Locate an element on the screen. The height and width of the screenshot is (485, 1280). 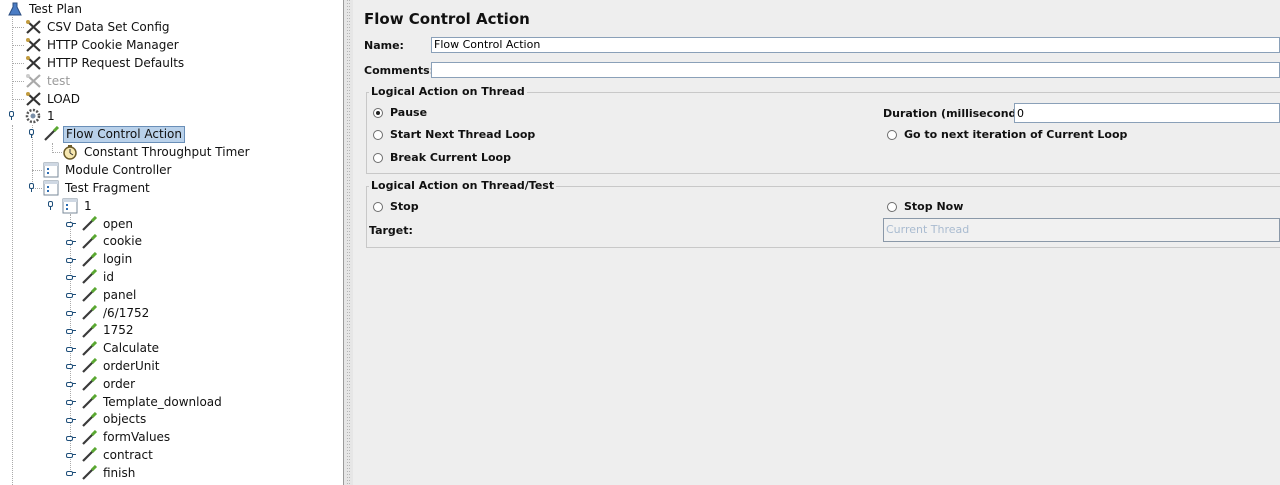
tree-item-label: order is located at coordinates (119, 383).